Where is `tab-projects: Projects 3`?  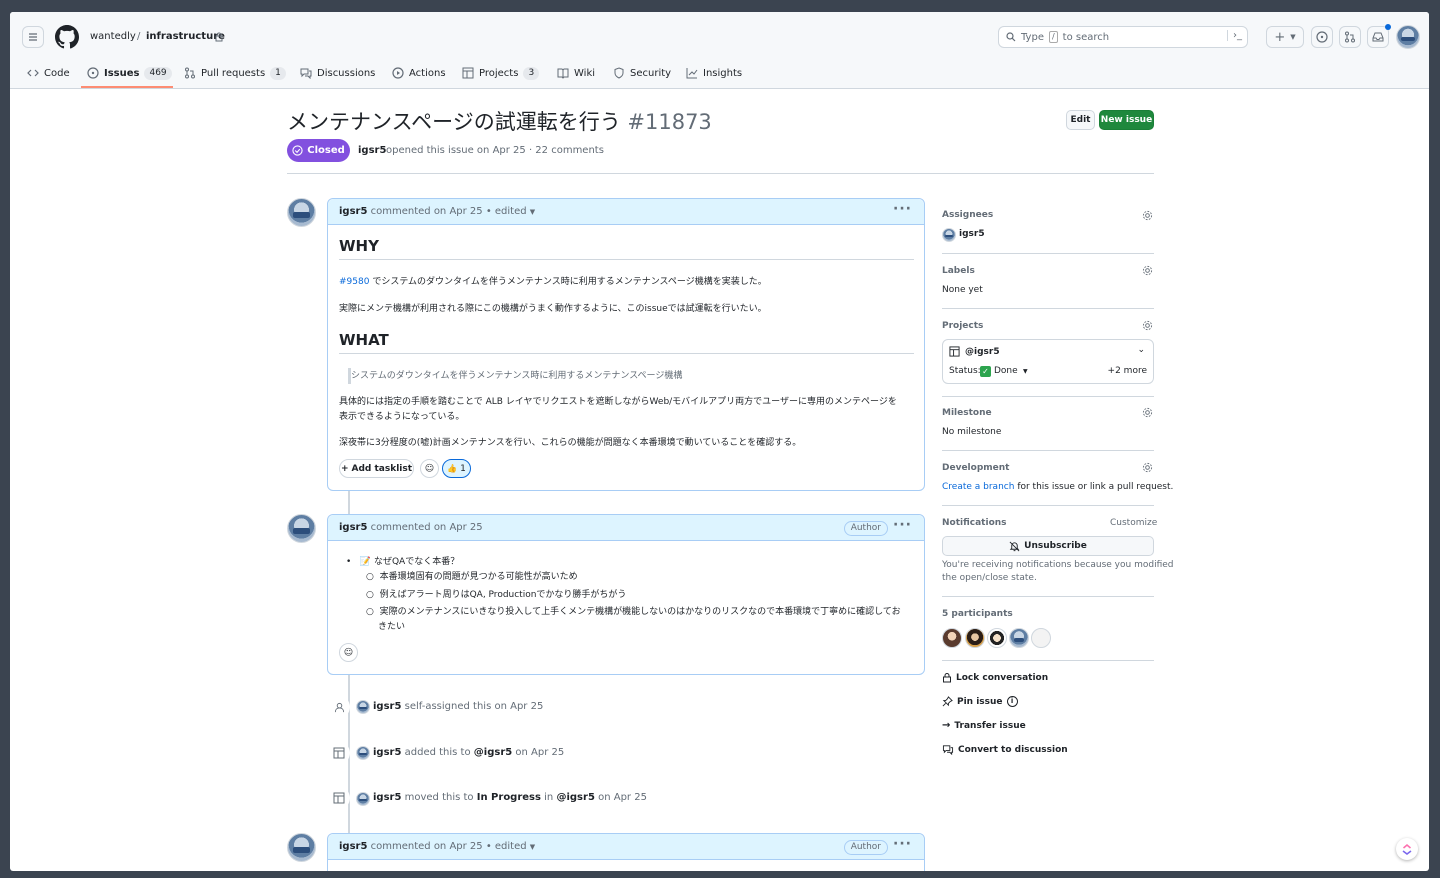
tab-projects: Projects 3 is located at coordinates (501, 73).